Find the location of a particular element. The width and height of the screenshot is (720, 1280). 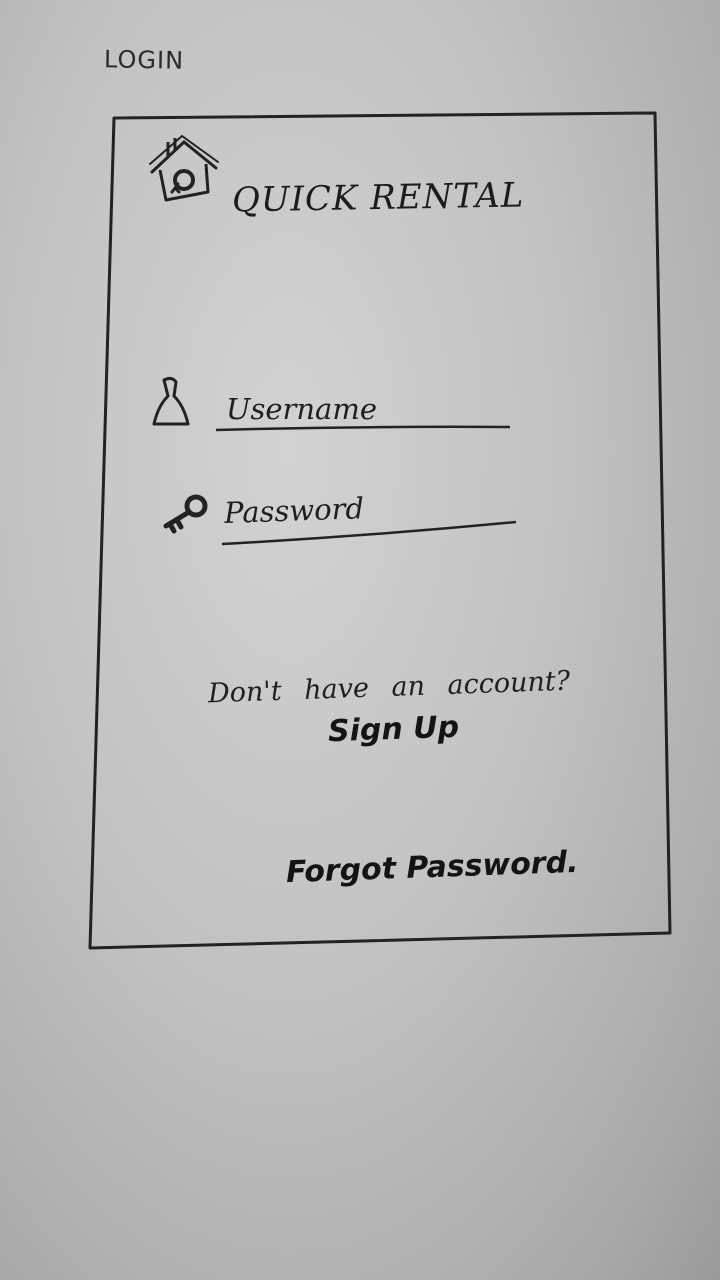

forgot-password-link: Forgot Password. is located at coordinates (432, 867).